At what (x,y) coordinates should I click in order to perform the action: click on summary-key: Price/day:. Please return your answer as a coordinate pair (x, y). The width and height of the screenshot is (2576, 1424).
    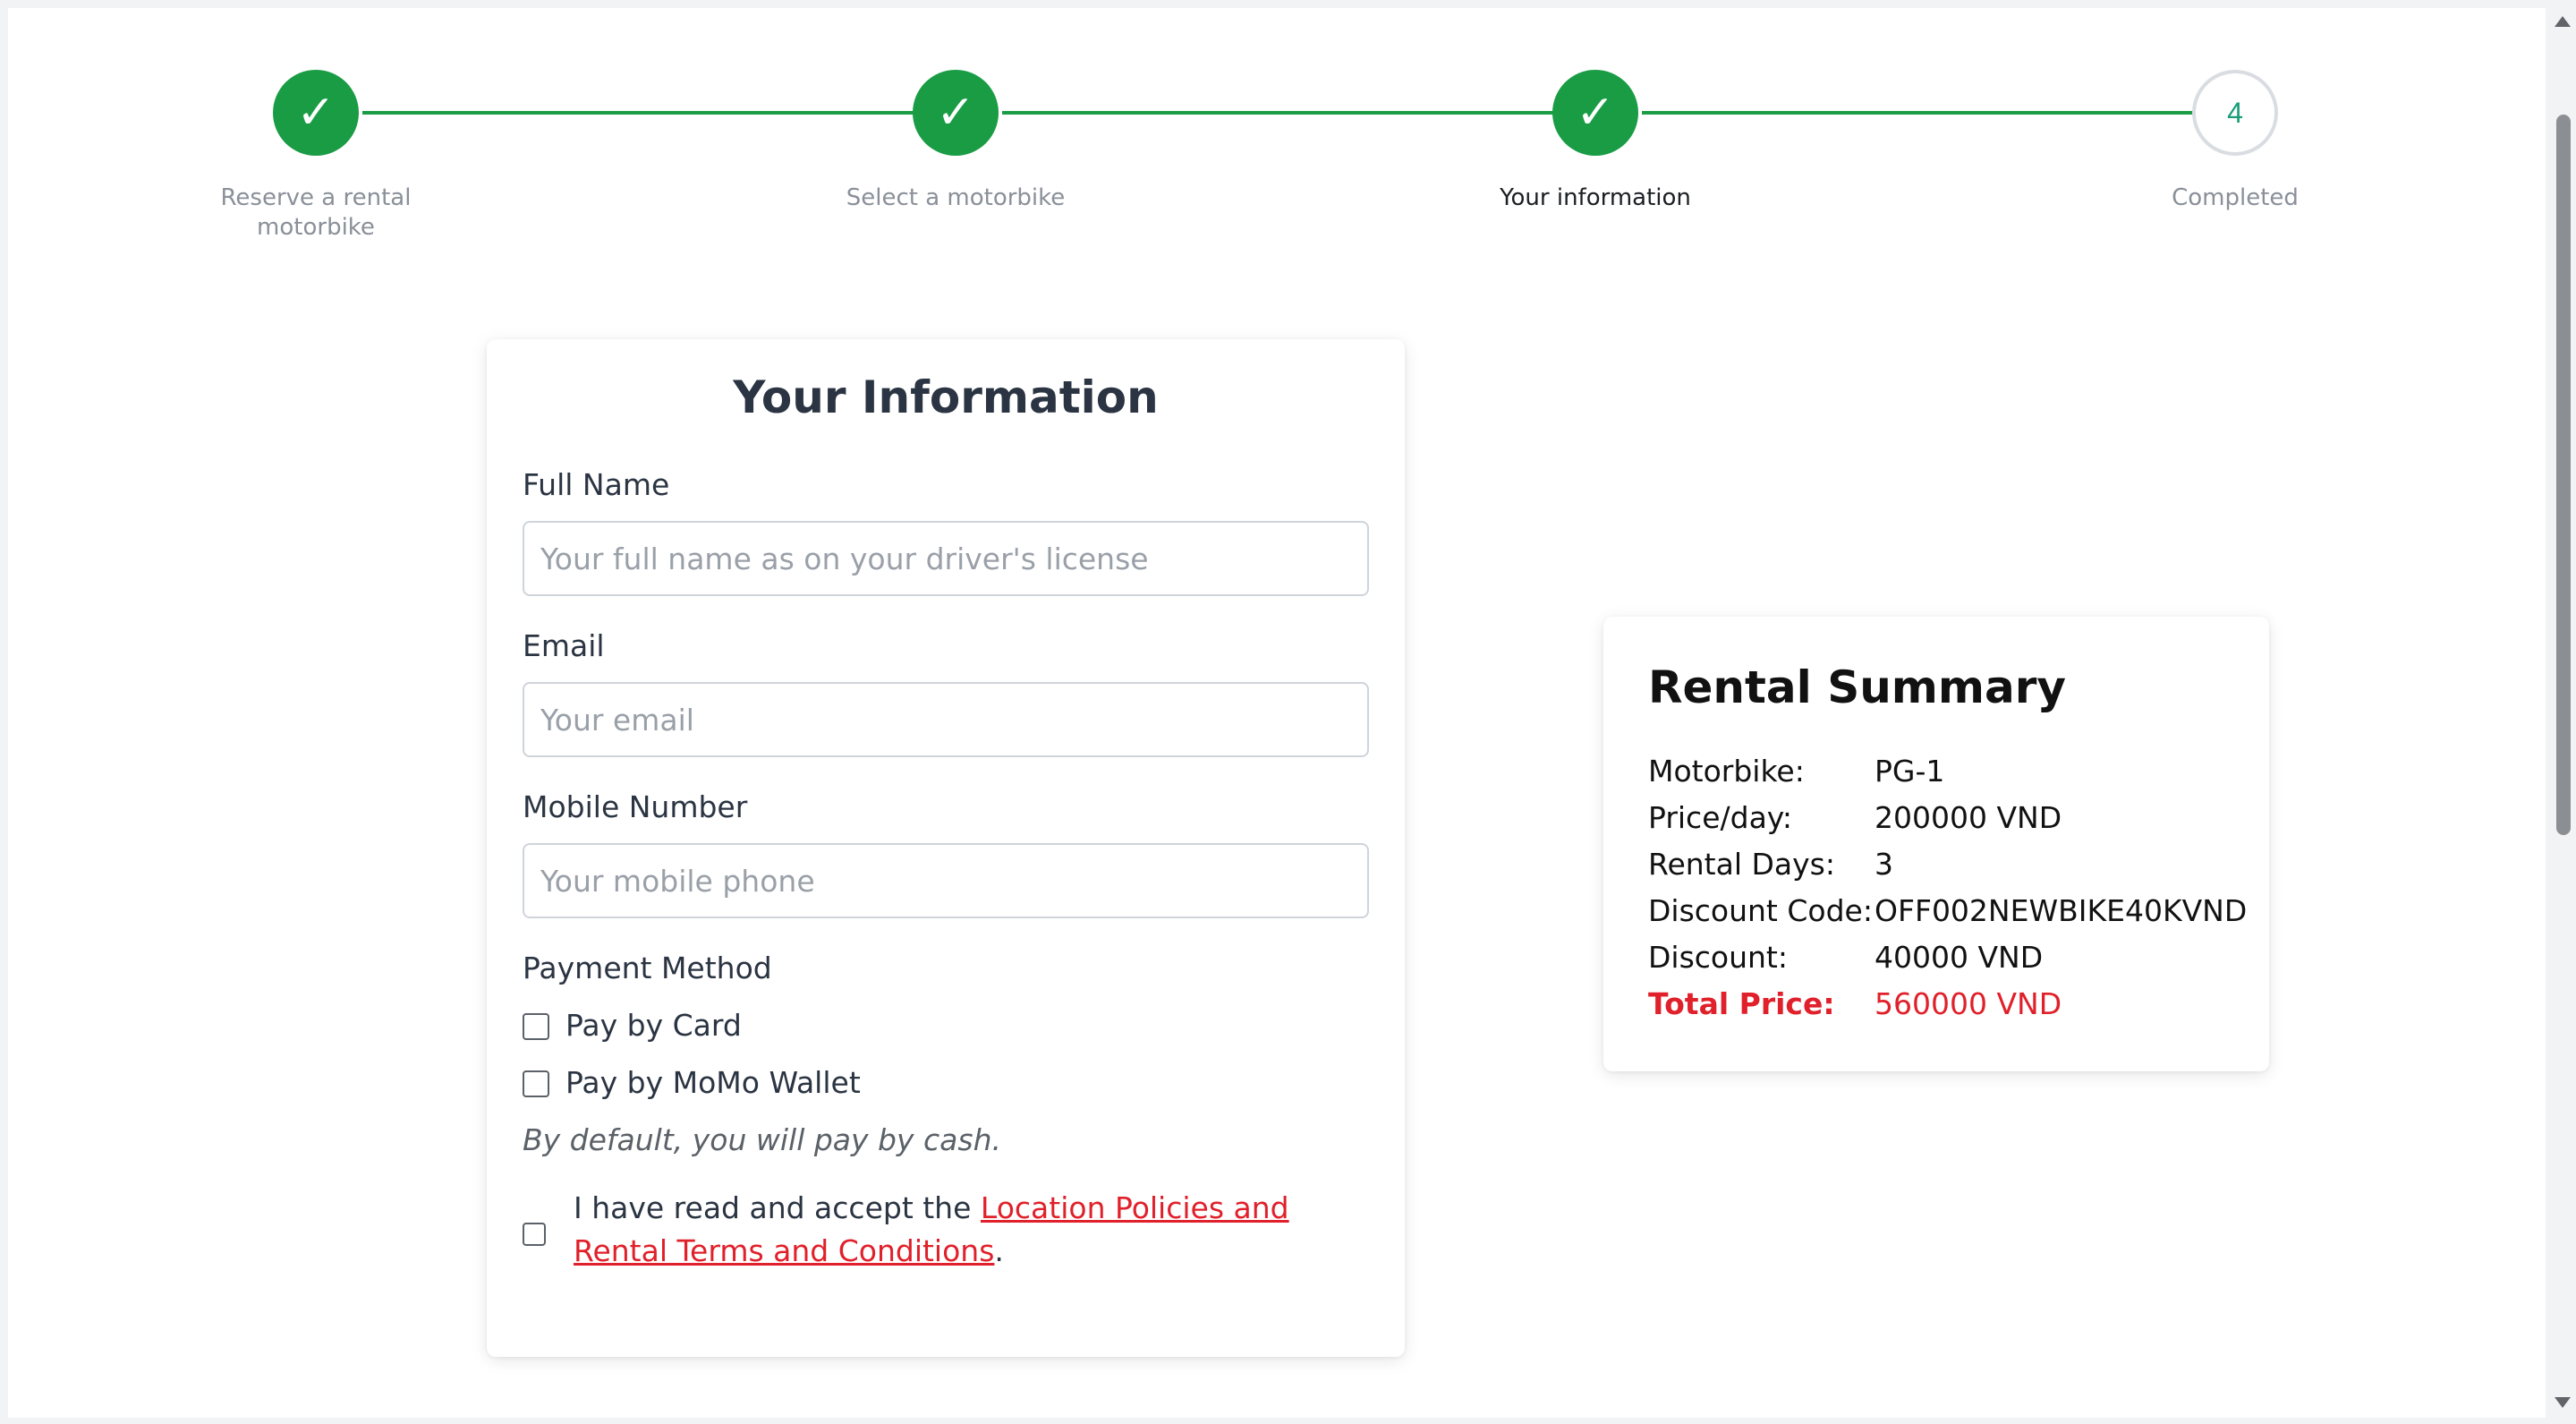
    Looking at the image, I should click on (1720, 817).